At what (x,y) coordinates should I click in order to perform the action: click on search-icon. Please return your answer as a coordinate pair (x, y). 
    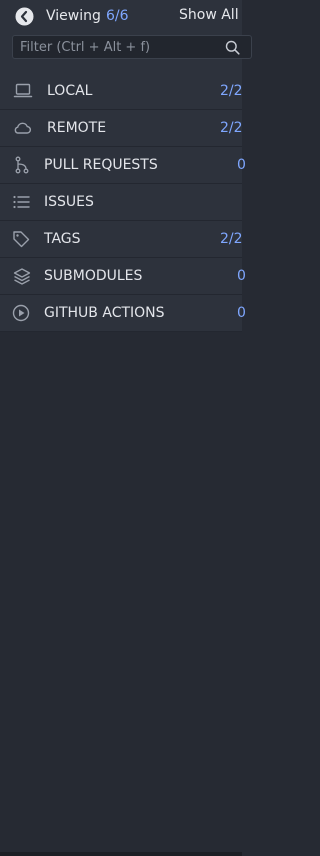
    Looking at the image, I should click on (232, 47).